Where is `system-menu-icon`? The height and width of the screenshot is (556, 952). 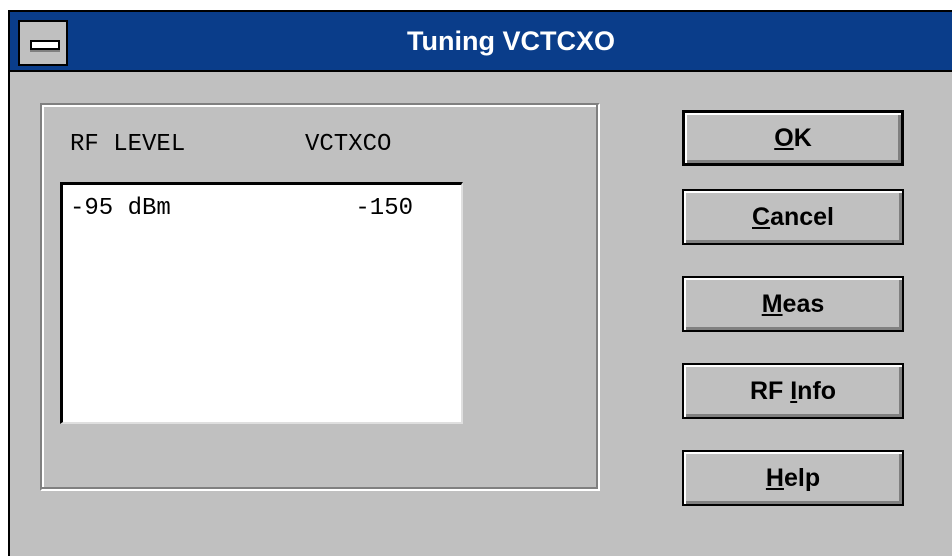
system-menu-icon is located at coordinates (45, 45).